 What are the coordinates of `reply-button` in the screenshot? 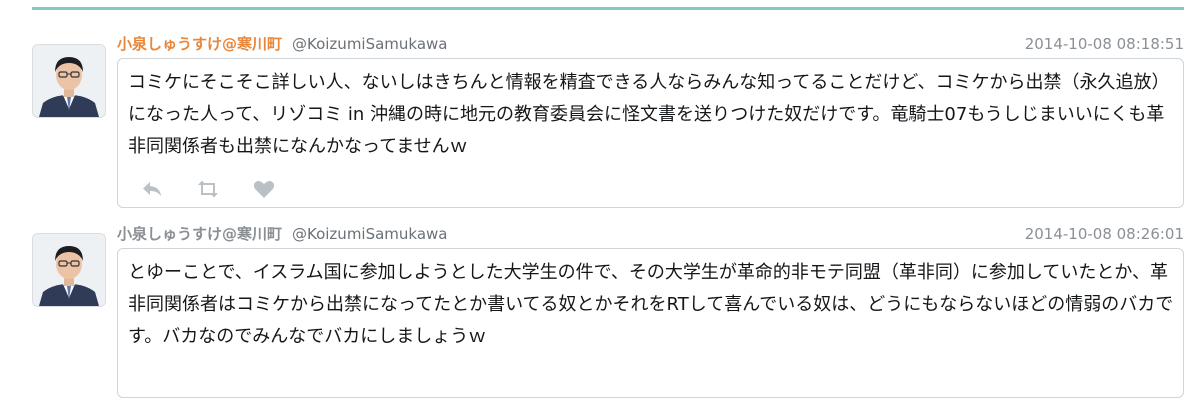 It's located at (152, 189).